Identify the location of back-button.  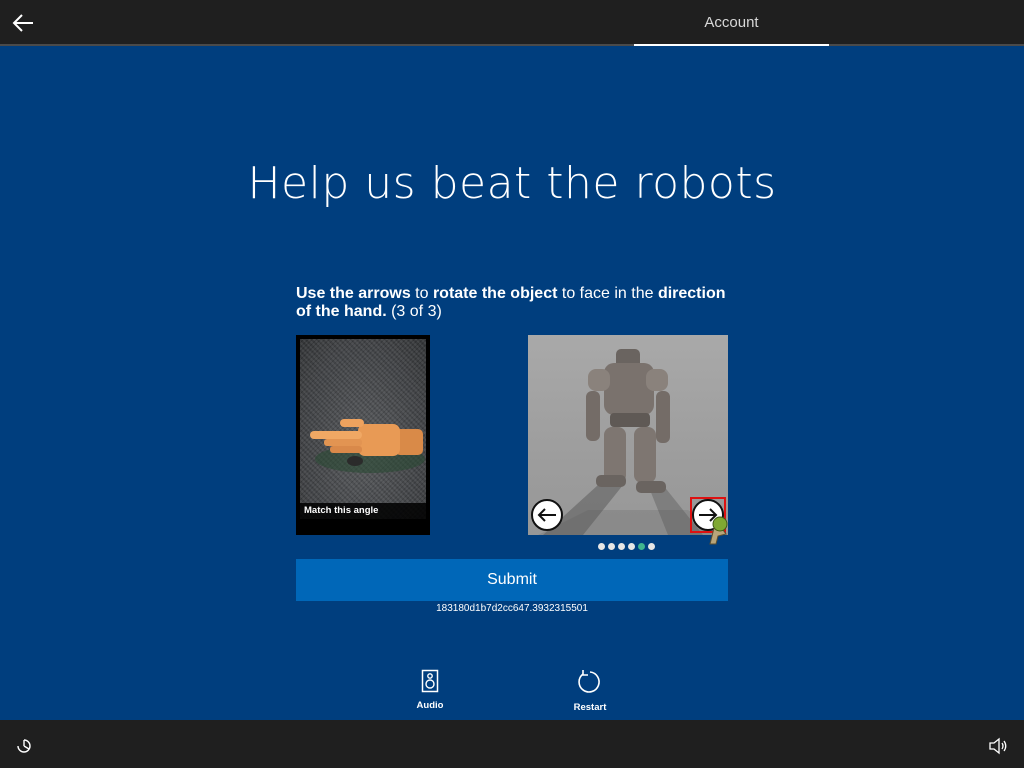
(23, 23).